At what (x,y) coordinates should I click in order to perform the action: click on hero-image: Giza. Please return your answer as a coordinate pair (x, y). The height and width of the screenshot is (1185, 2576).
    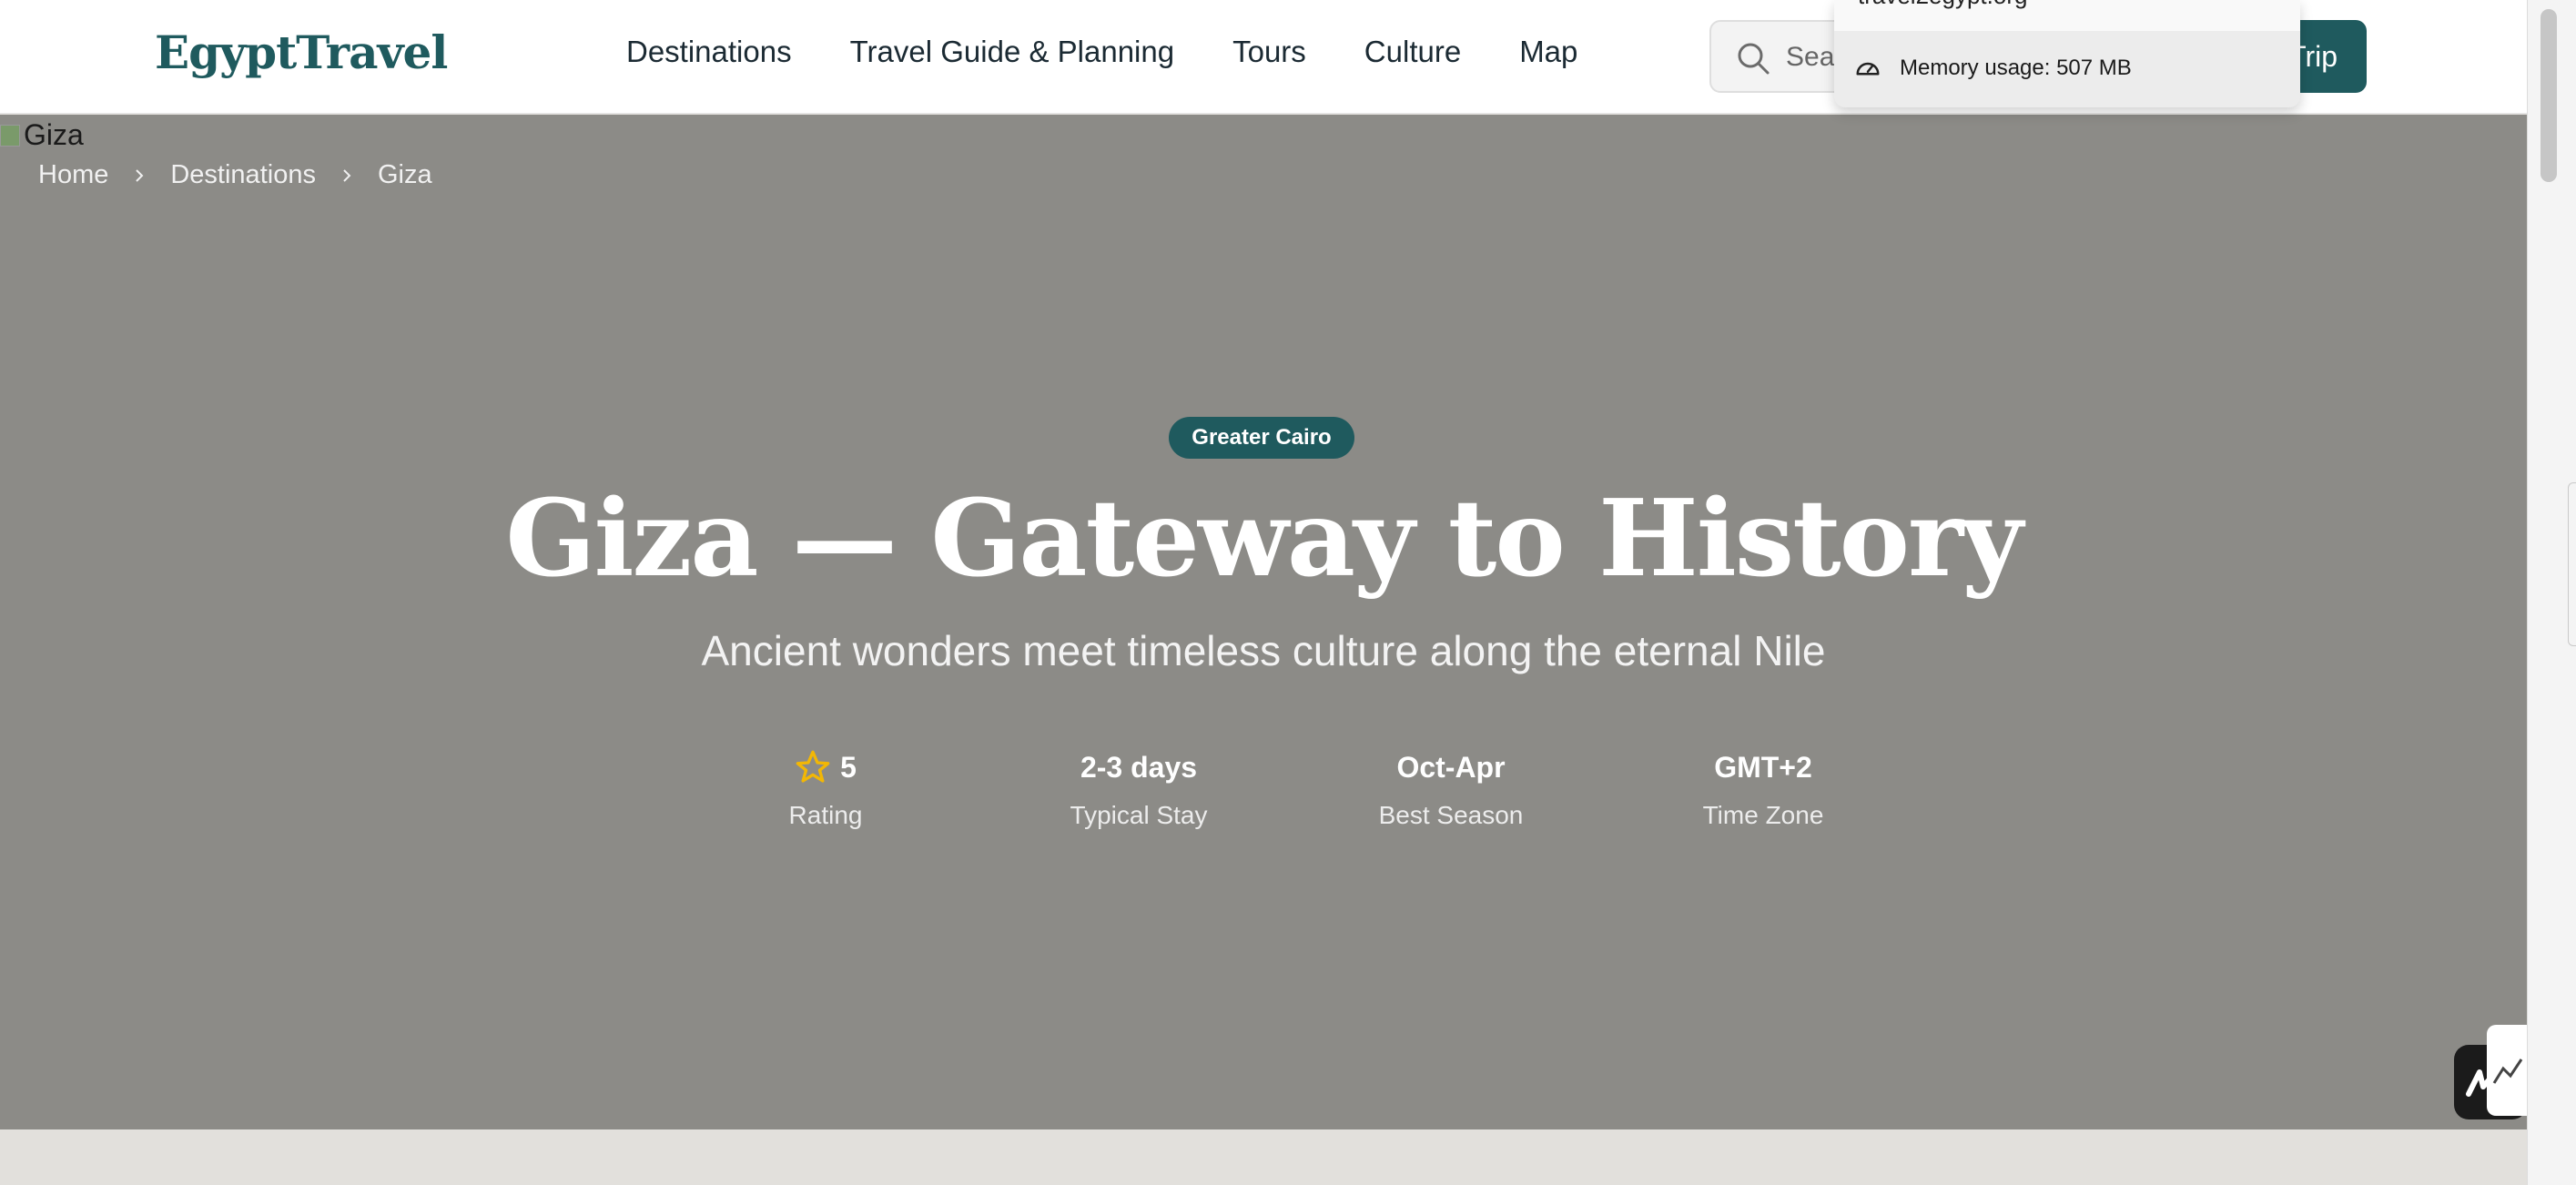
    Looking at the image, I should click on (42, 135).